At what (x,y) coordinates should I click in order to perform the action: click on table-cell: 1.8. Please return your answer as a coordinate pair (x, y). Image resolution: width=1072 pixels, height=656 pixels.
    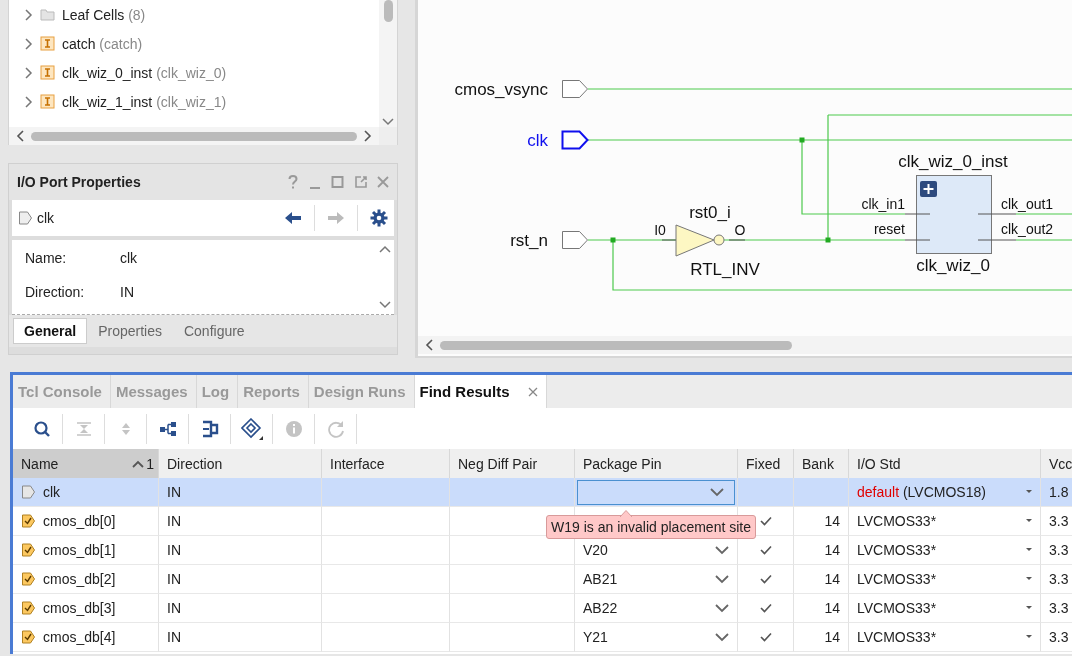
    Looking at the image, I should click on (1059, 492).